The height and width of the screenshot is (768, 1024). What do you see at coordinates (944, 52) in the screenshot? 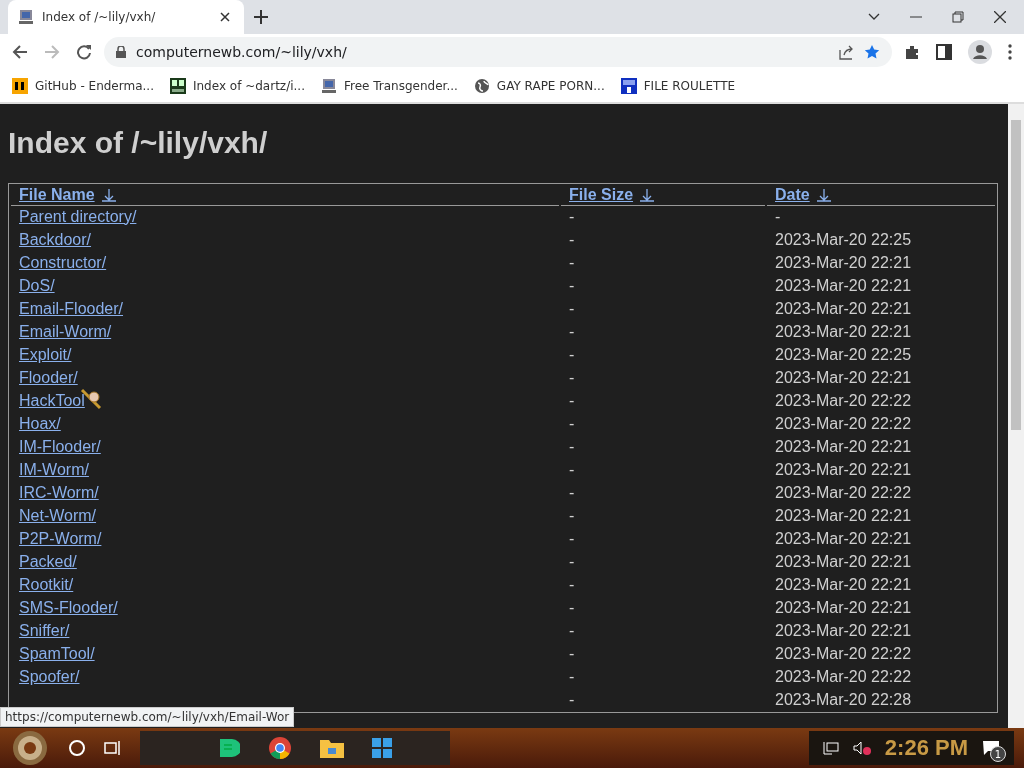
I see `side-panel-icon` at bounding box center [944, 52].